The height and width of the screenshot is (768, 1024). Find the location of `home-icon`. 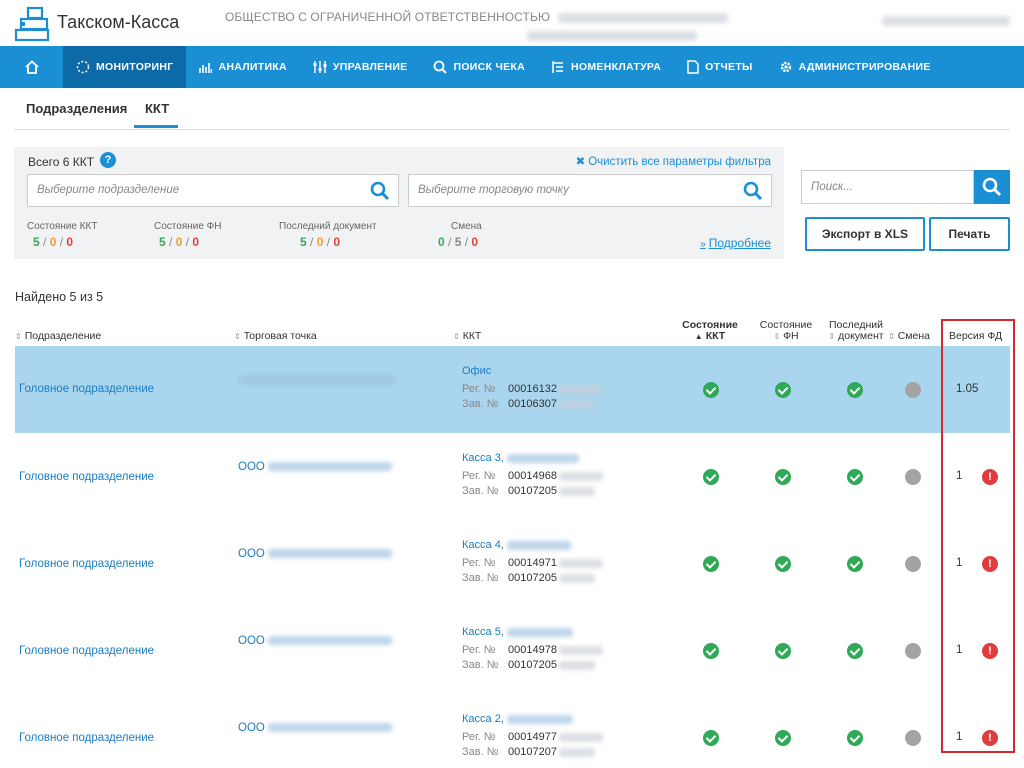

home-icon is located at coordinates (32, 67).